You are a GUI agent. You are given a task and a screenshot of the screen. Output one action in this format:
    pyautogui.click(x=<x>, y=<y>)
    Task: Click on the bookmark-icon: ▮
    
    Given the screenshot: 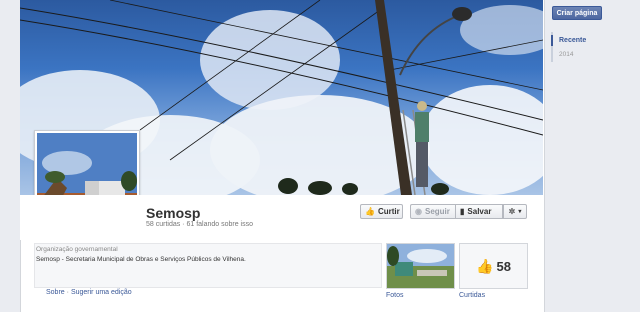 What is the action you would take?
    pyautogui.click(x=462, y=211)
    